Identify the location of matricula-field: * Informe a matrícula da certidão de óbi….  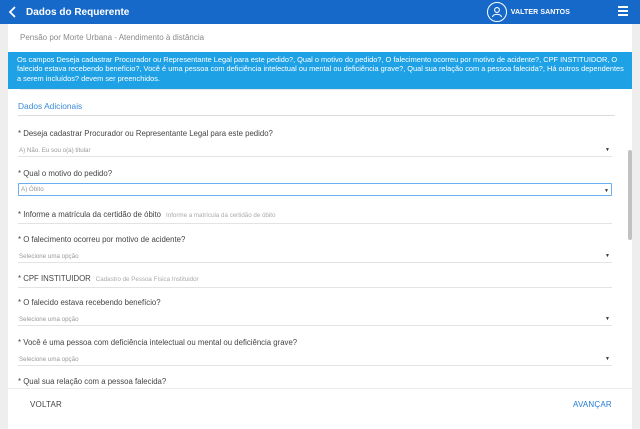
(146, 214).